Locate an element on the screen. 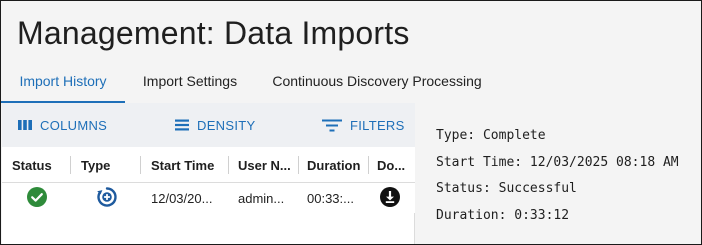 The height and width of the screenshot is (245, 702). detail-type: Type: Complete is located at coordinates (491, 135).